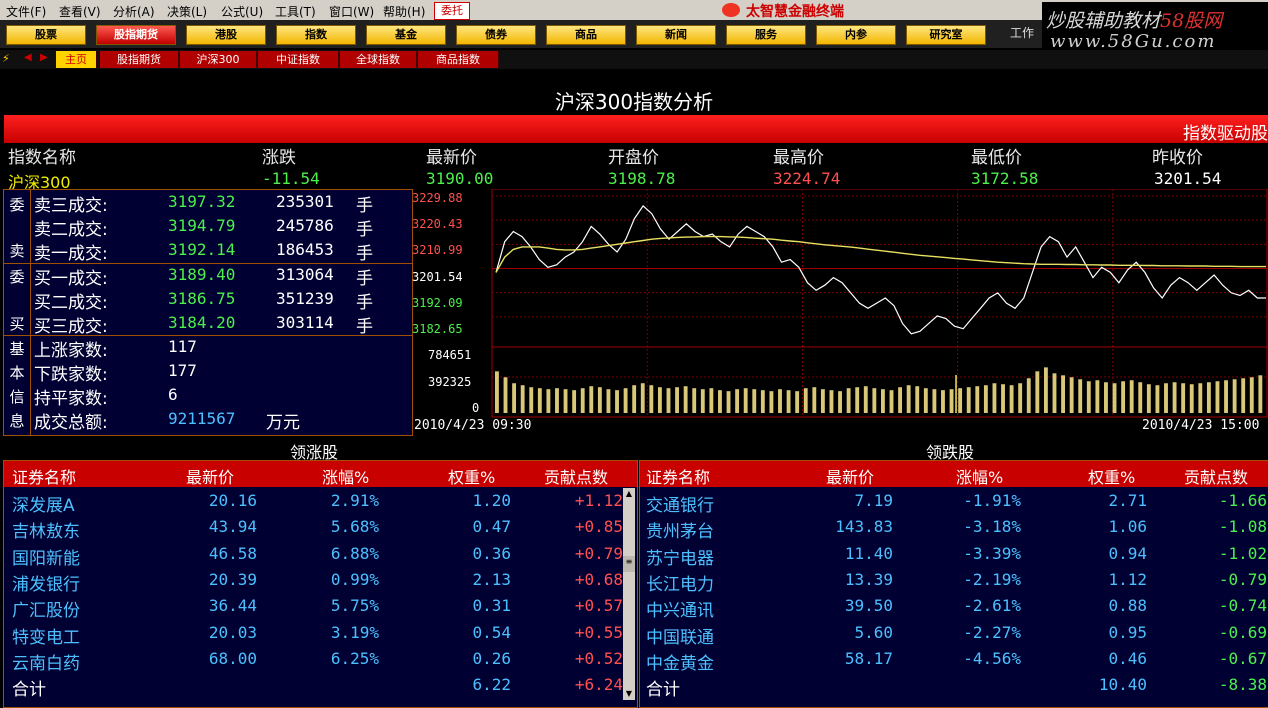 This screenshot has height=708, width=1268. I want to click on table-row: 特变电工 20.03 3.19% 0.54 +0.55, so click(320, 634).